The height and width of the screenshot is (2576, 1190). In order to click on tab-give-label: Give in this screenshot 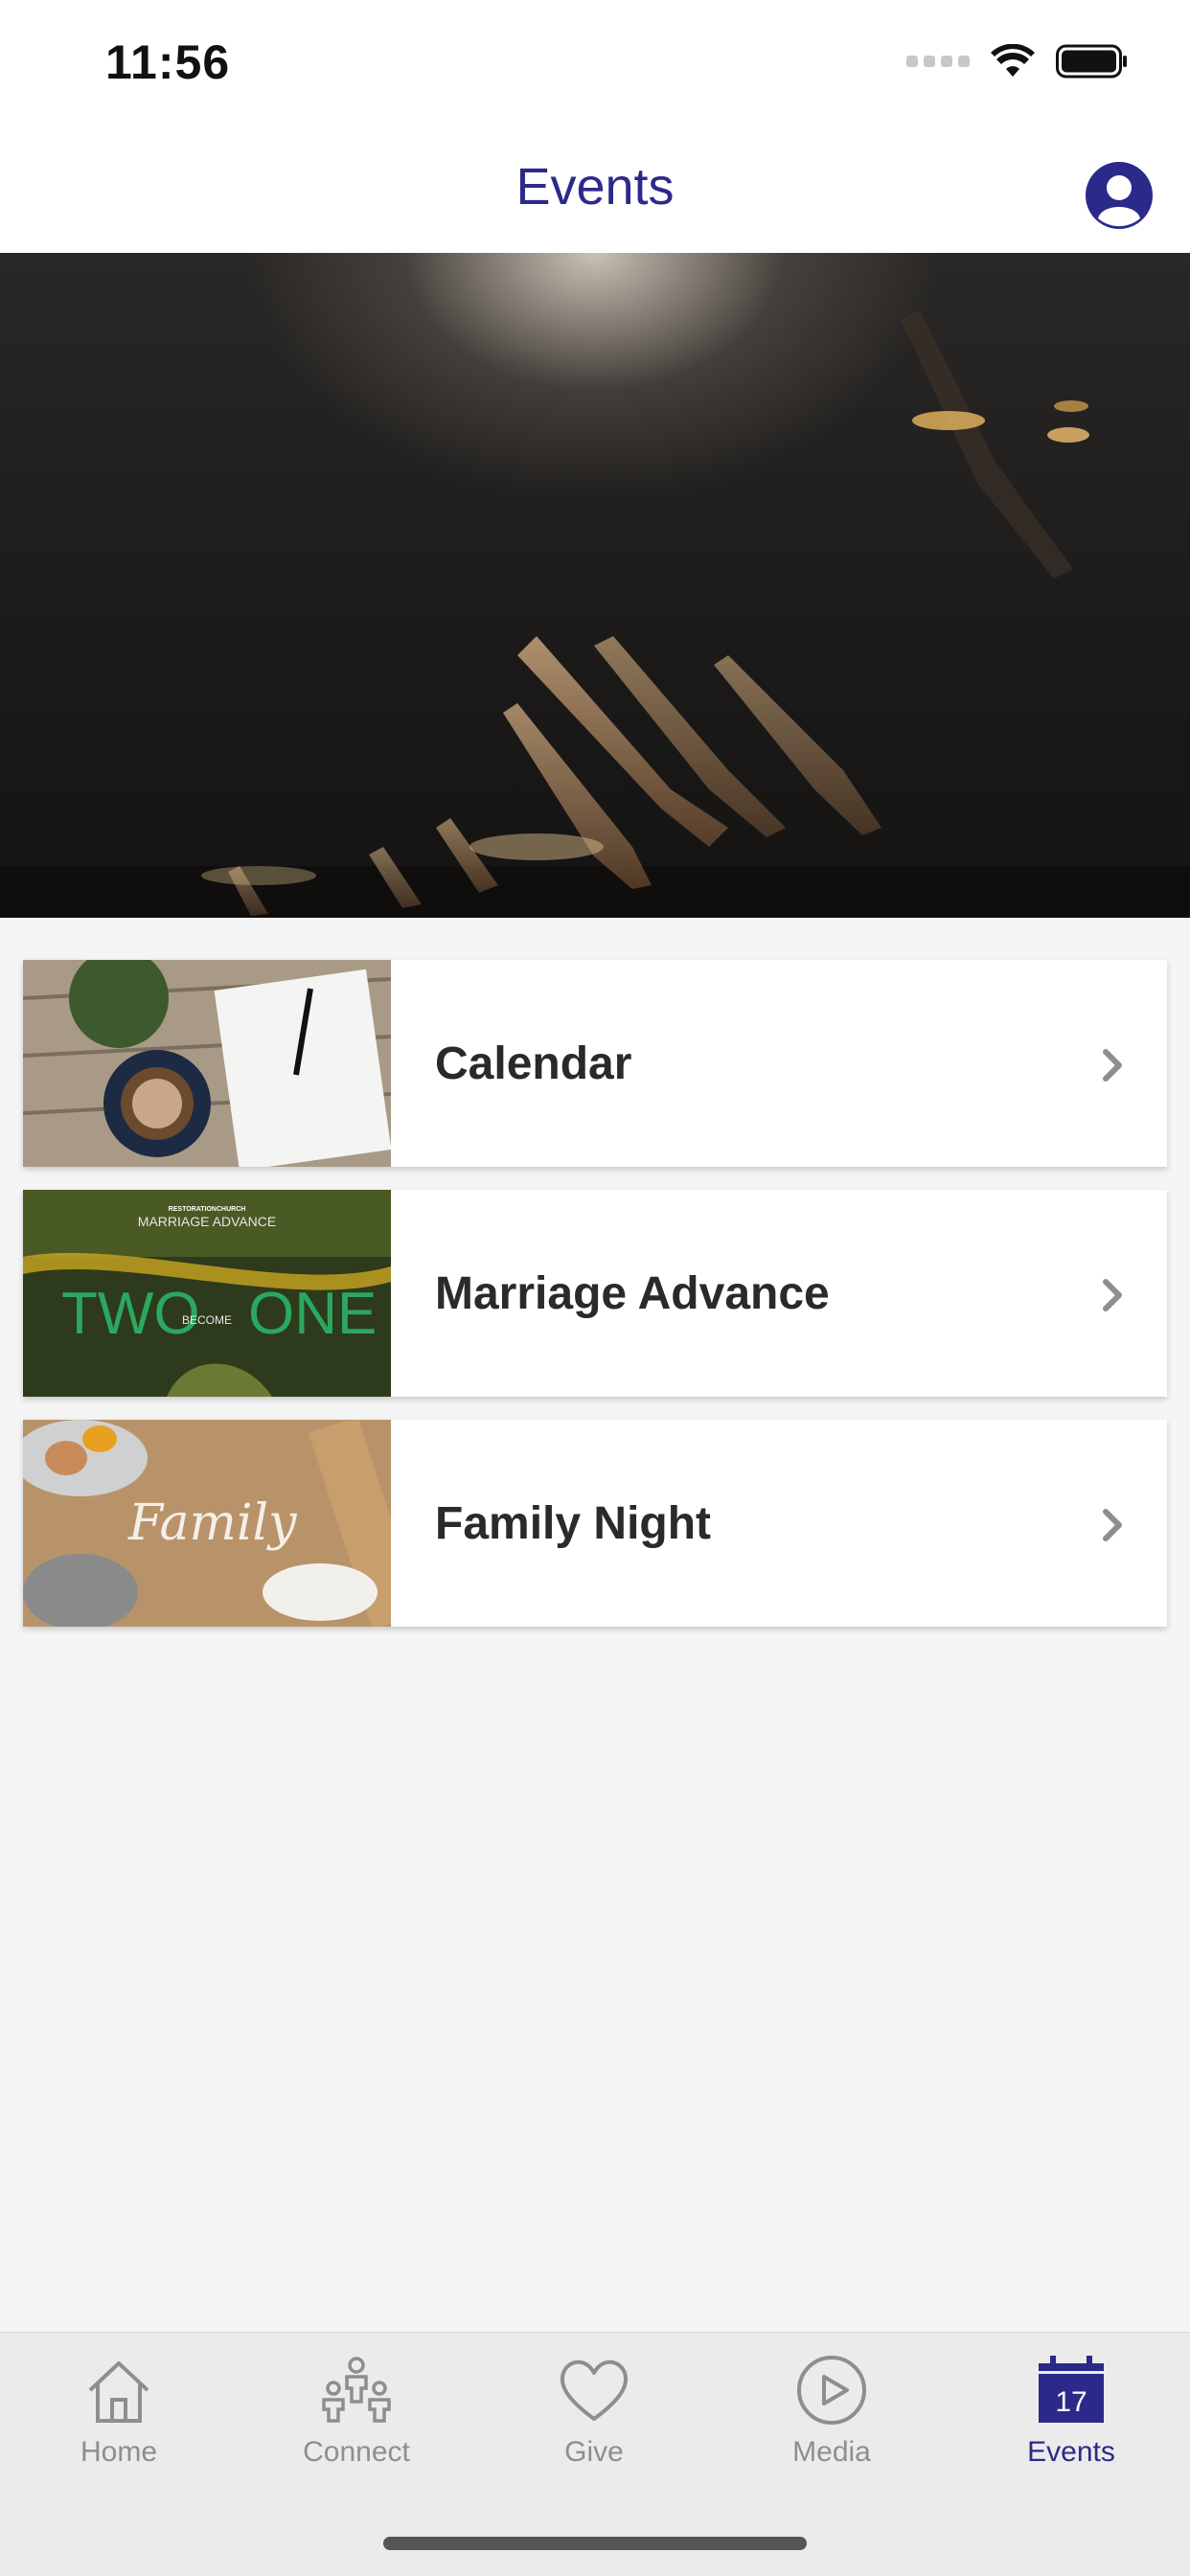, I will do `click(594, 2452)`.